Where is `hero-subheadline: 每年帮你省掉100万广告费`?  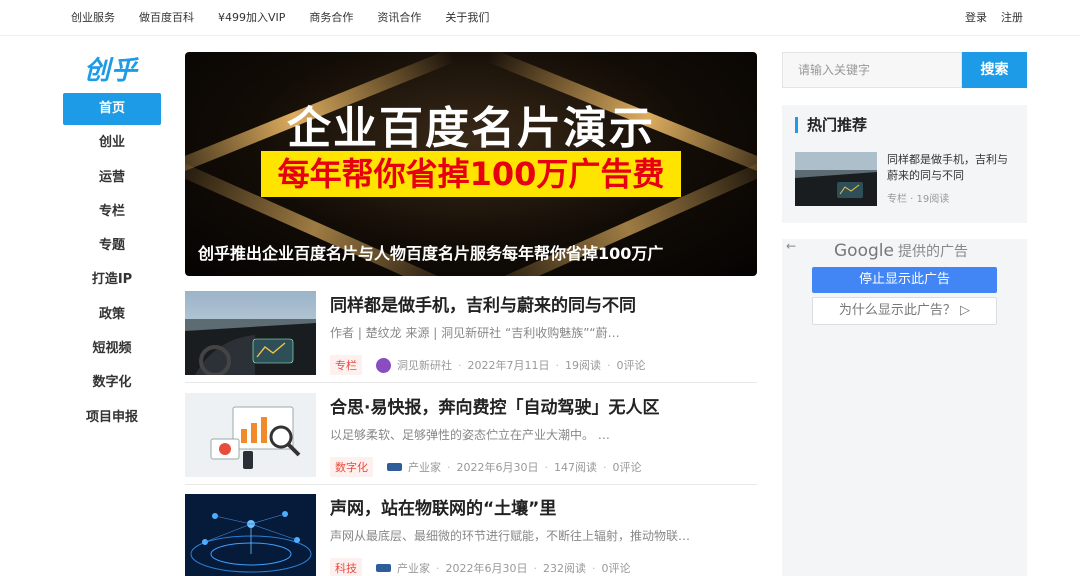
hero-subheadline: 每年帮你省掉100万广告费 is located at coordinates (471, 174).